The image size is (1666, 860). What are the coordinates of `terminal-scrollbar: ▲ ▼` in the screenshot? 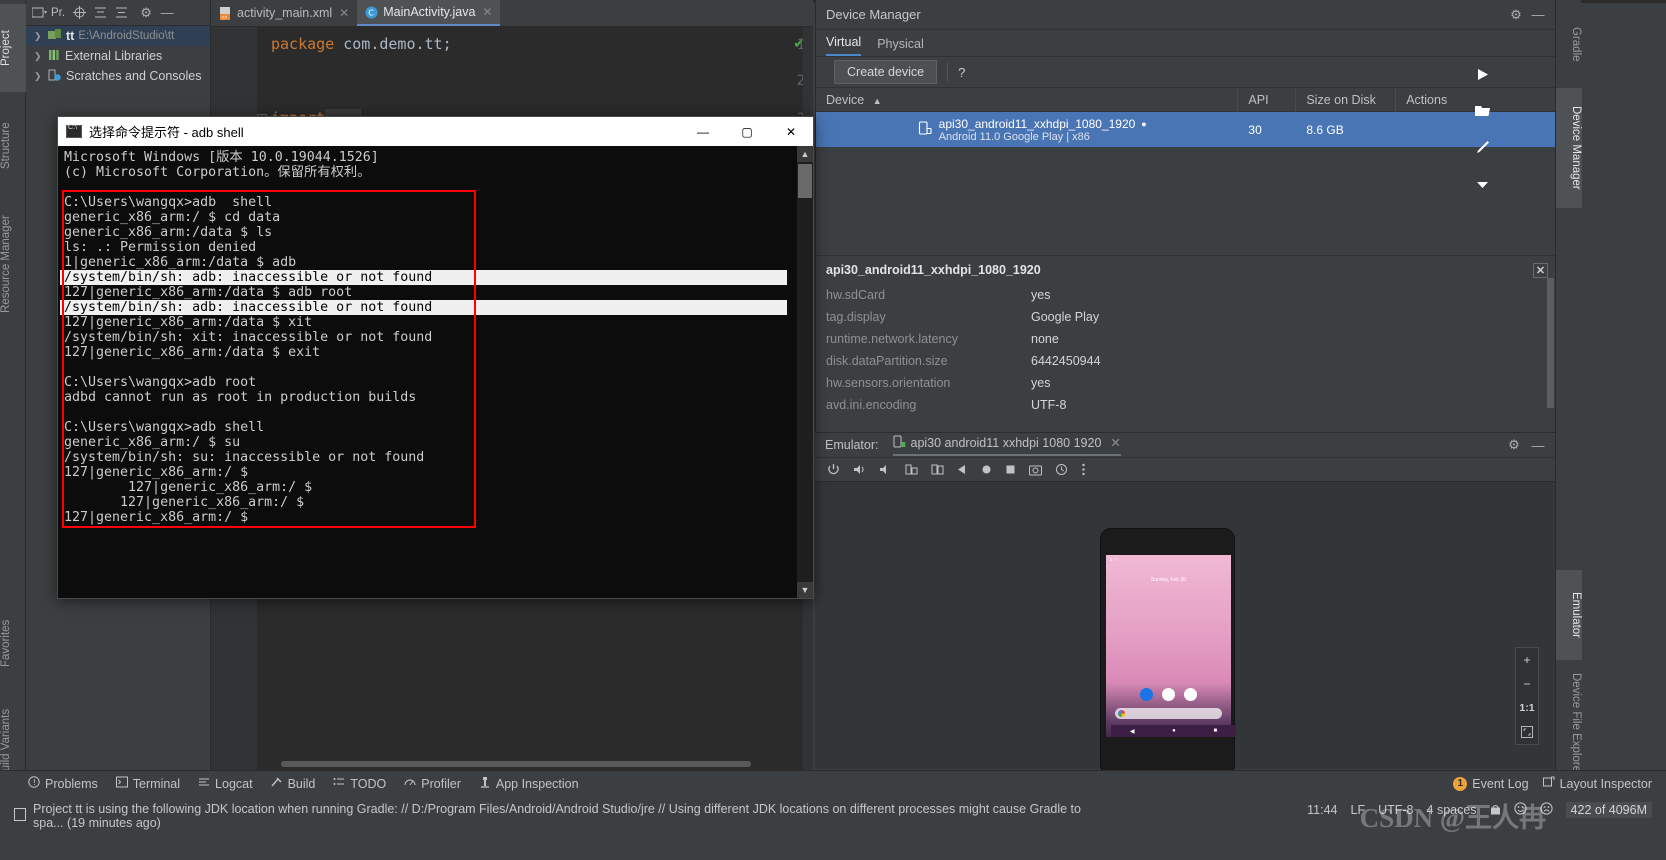 It's located at (805, 372).